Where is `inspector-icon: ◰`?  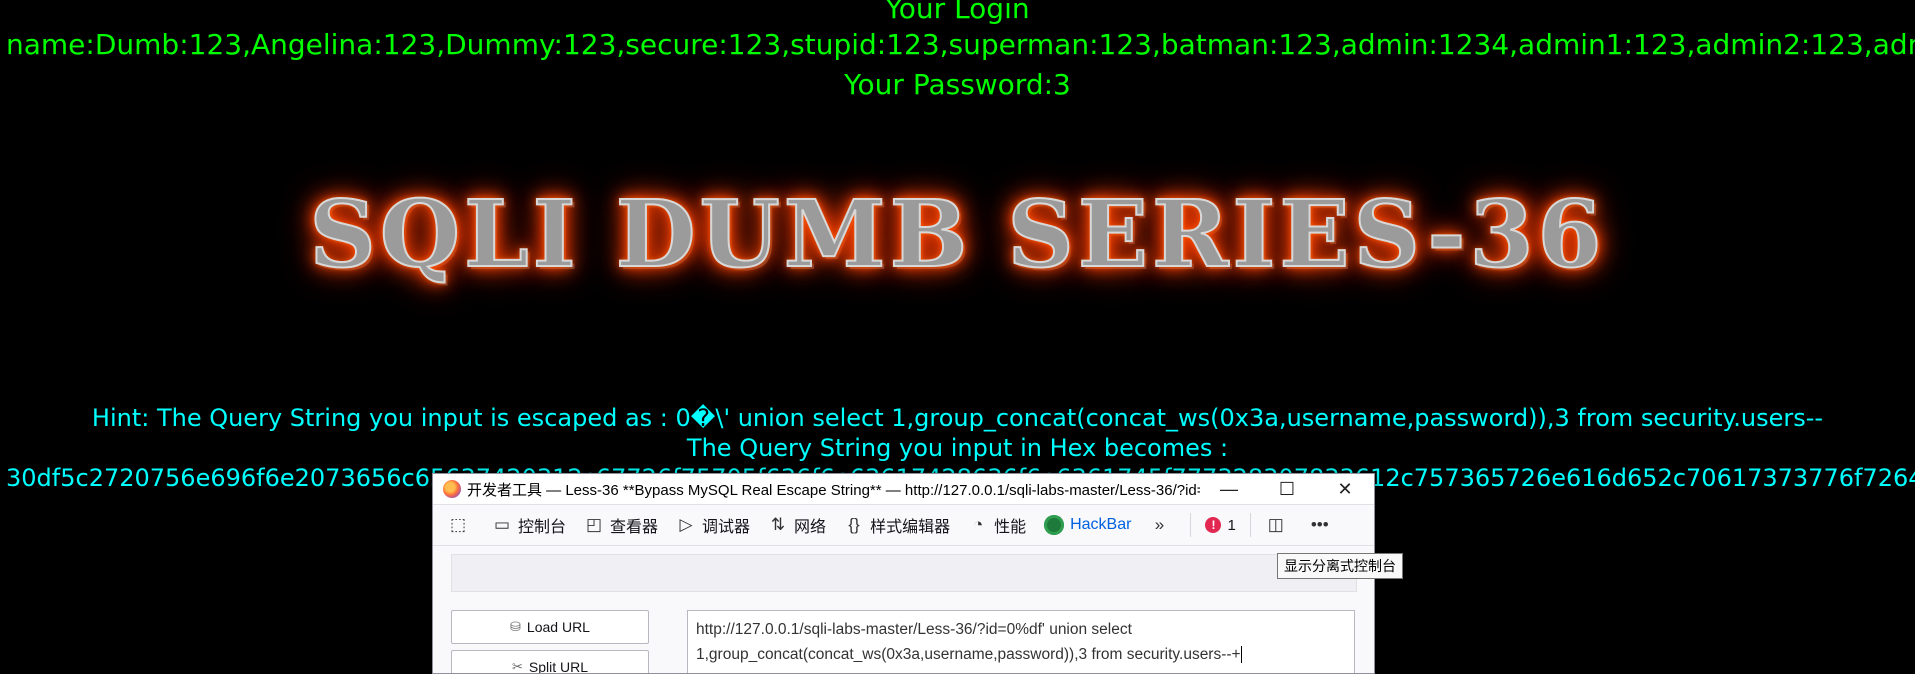
inspector-icon: ◰ is located at coordinates (594, 524).